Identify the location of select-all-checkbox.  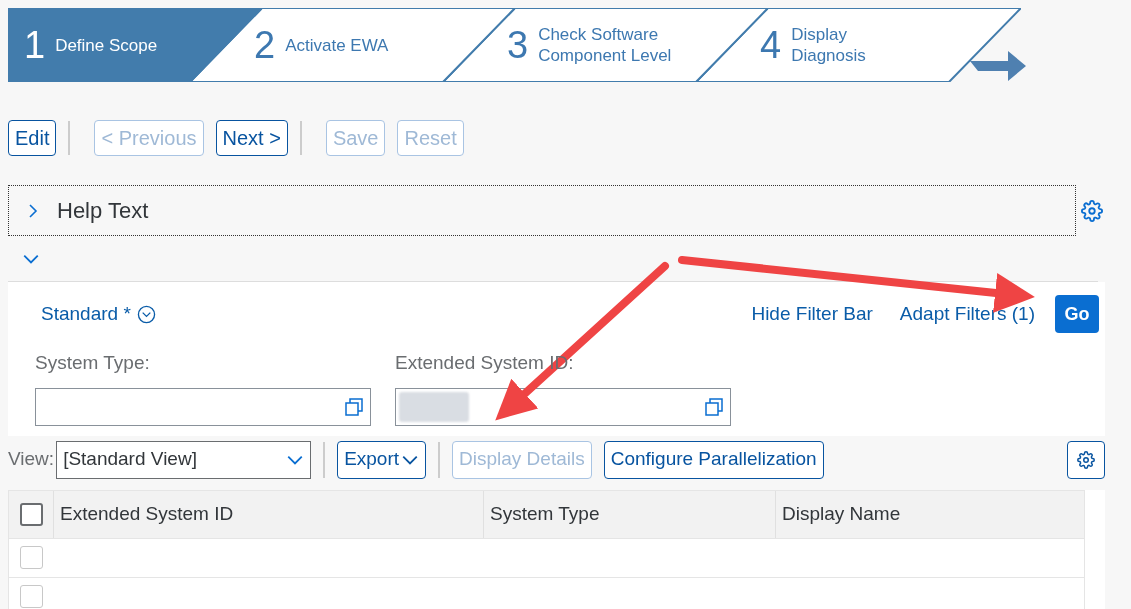
(31, 514).